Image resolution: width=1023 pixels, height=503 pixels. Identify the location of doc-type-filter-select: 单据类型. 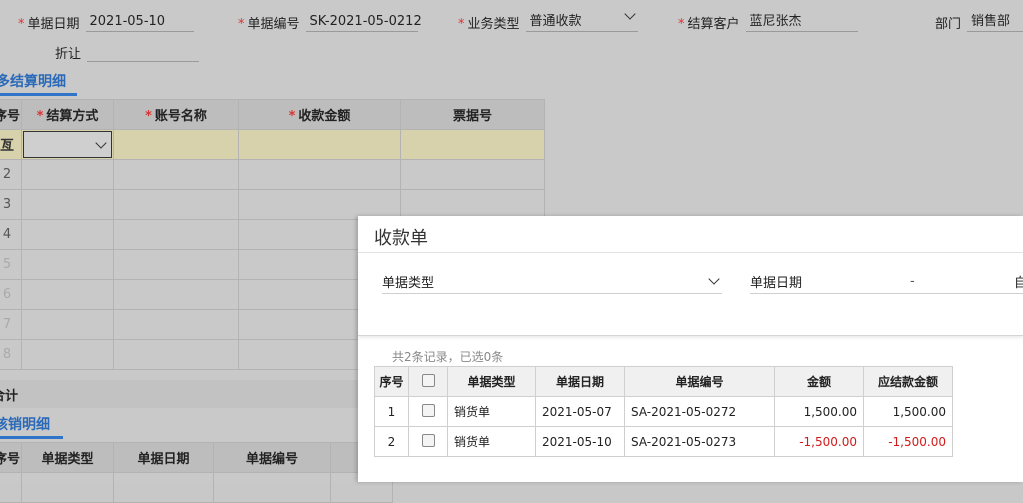
(552, 281).